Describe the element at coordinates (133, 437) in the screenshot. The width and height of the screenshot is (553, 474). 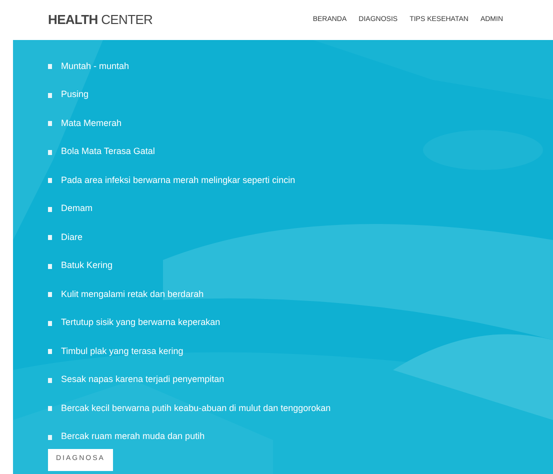
I see `symptom-label: Bercak ruam merah muda dan putih` at that location.